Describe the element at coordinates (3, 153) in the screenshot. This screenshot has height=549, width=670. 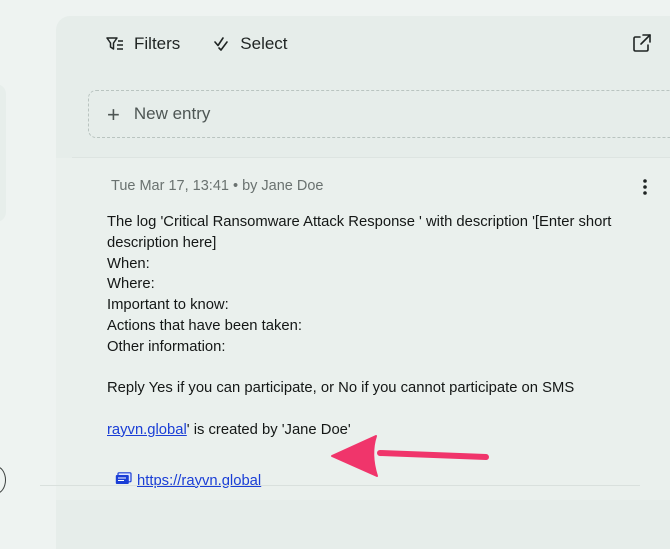
I see `left-panel-edge` at that location.